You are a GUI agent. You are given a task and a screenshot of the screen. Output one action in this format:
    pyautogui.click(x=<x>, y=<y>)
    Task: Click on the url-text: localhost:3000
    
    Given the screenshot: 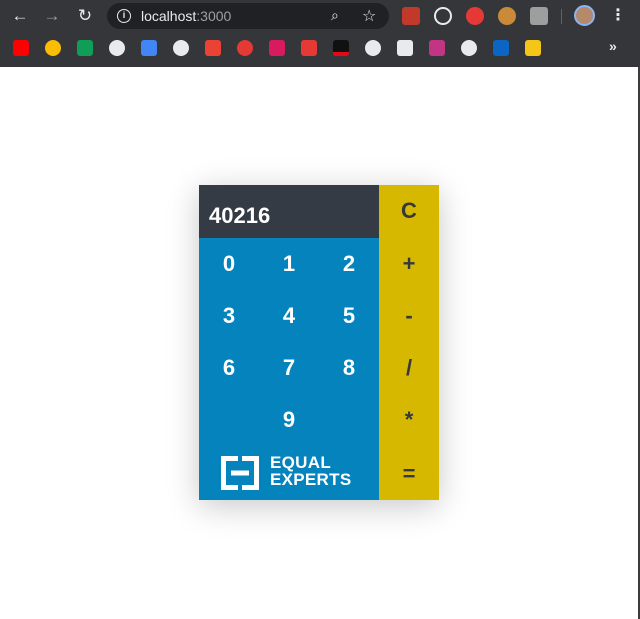 What is the action you would take?
    pyautogui.click(x=186, y=16)
    